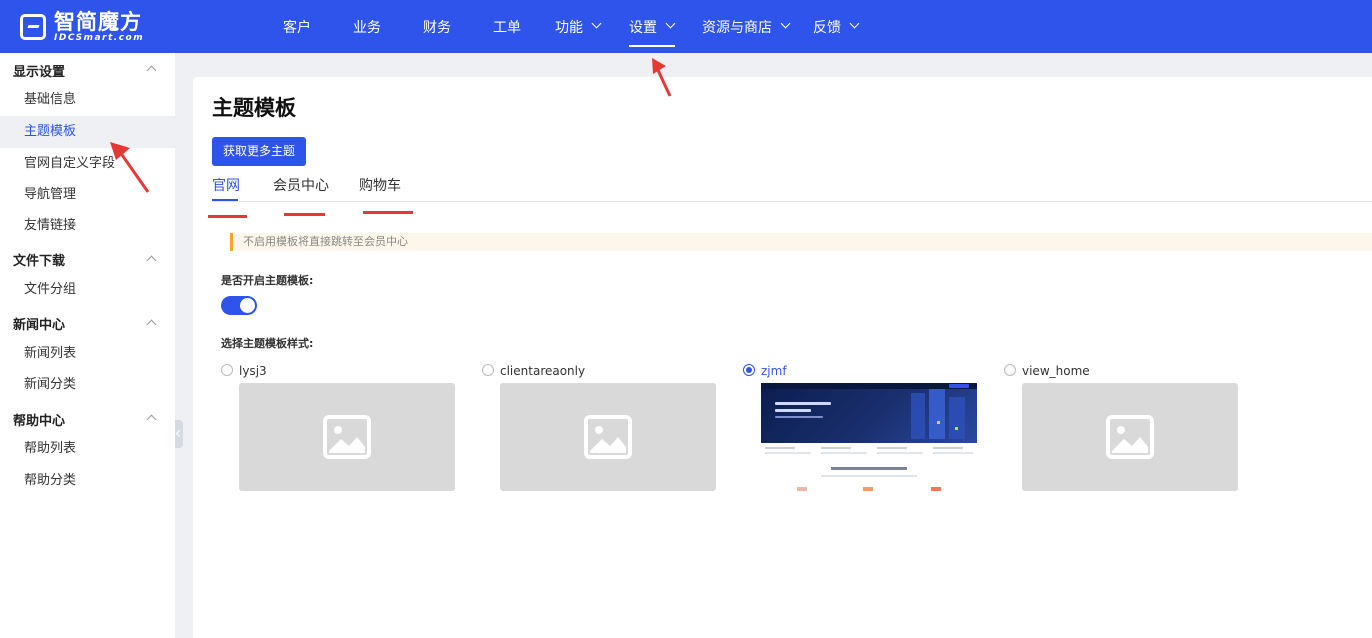 The width and height of the screenshot is (1372, 638). I want to click on theme-radio-view-home, so click(1010, 370).